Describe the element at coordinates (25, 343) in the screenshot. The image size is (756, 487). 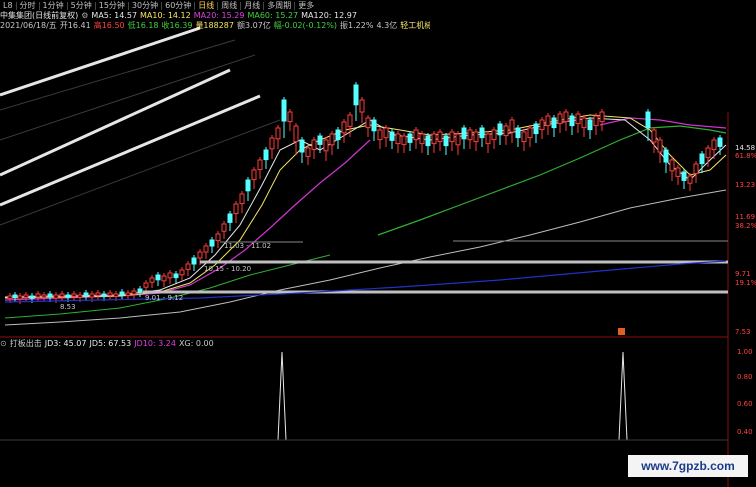
I see `indicator-value: 打板出击` at that location.